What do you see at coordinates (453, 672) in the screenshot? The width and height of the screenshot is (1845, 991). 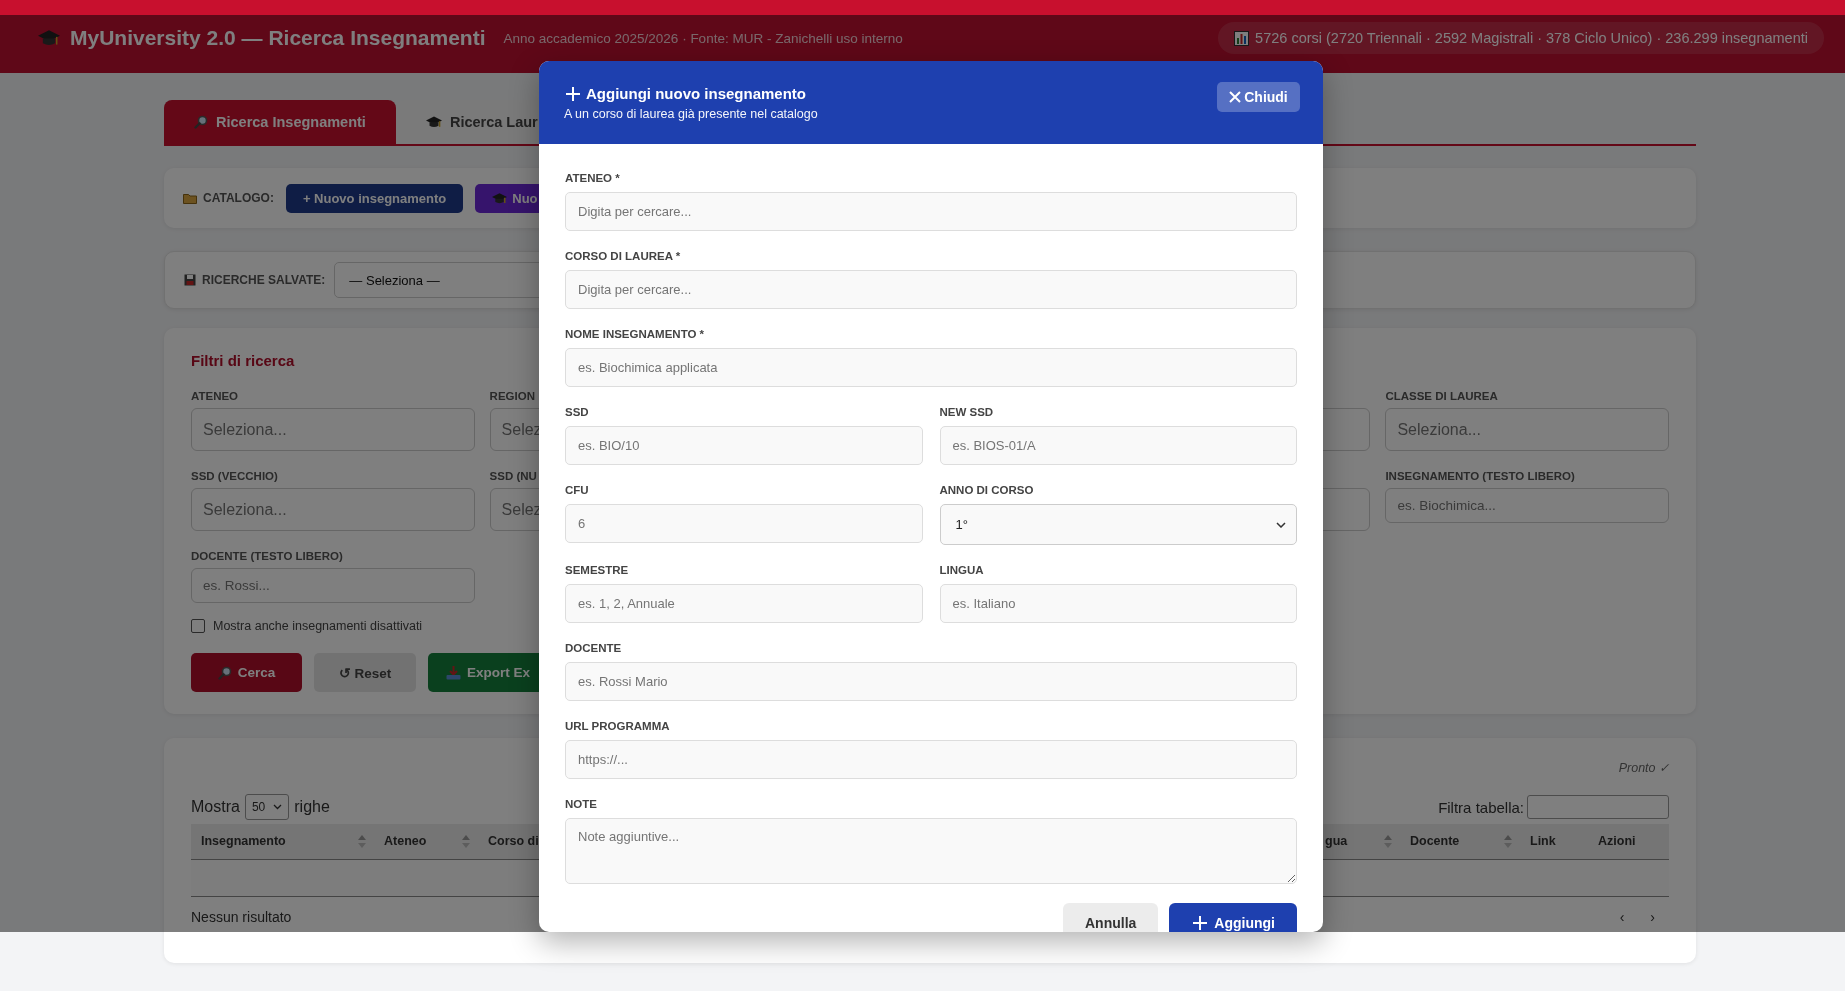 I see `tray-icon` at bounding box center [453, 672].